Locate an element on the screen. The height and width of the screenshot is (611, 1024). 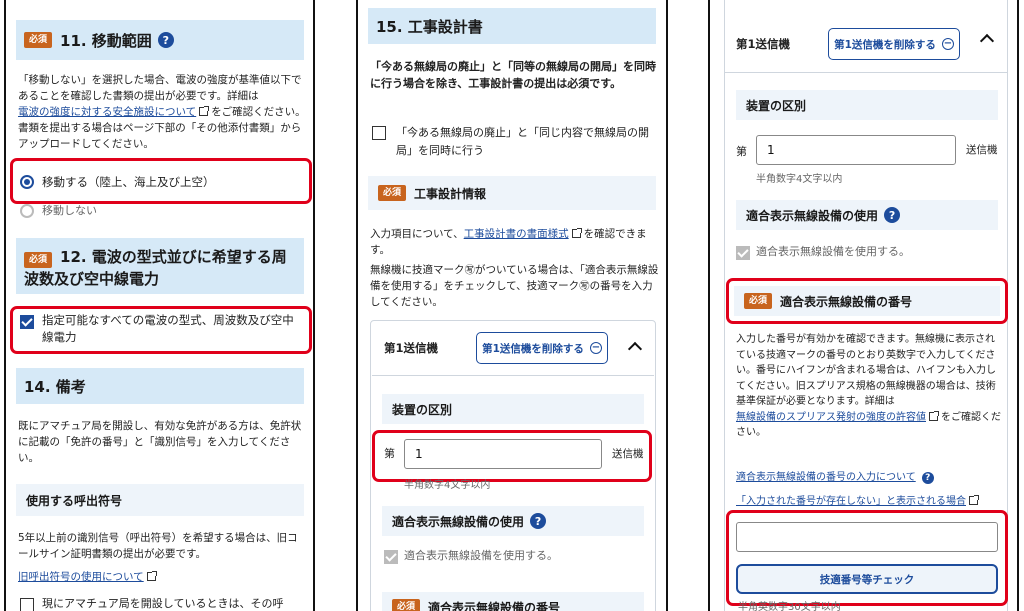
design-info-title: 工事設計情報 is located at coordinates (450, 193).